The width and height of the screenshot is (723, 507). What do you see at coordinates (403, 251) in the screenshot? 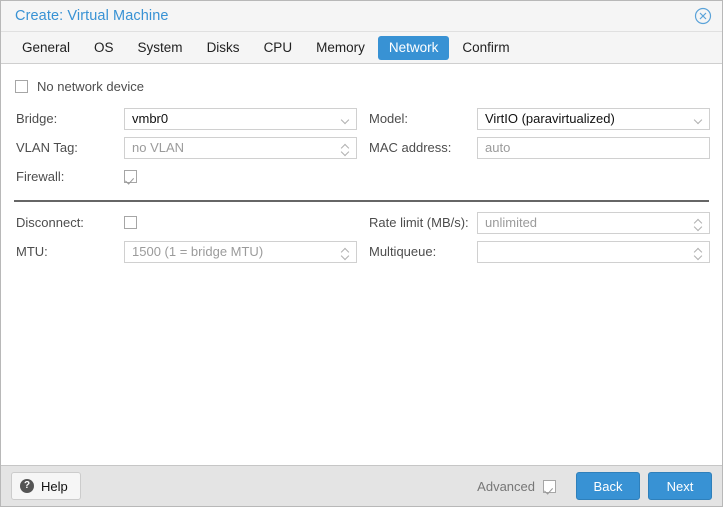
I see `multiqueue-label: Multiqueue:` at bounding box center [403, 251].